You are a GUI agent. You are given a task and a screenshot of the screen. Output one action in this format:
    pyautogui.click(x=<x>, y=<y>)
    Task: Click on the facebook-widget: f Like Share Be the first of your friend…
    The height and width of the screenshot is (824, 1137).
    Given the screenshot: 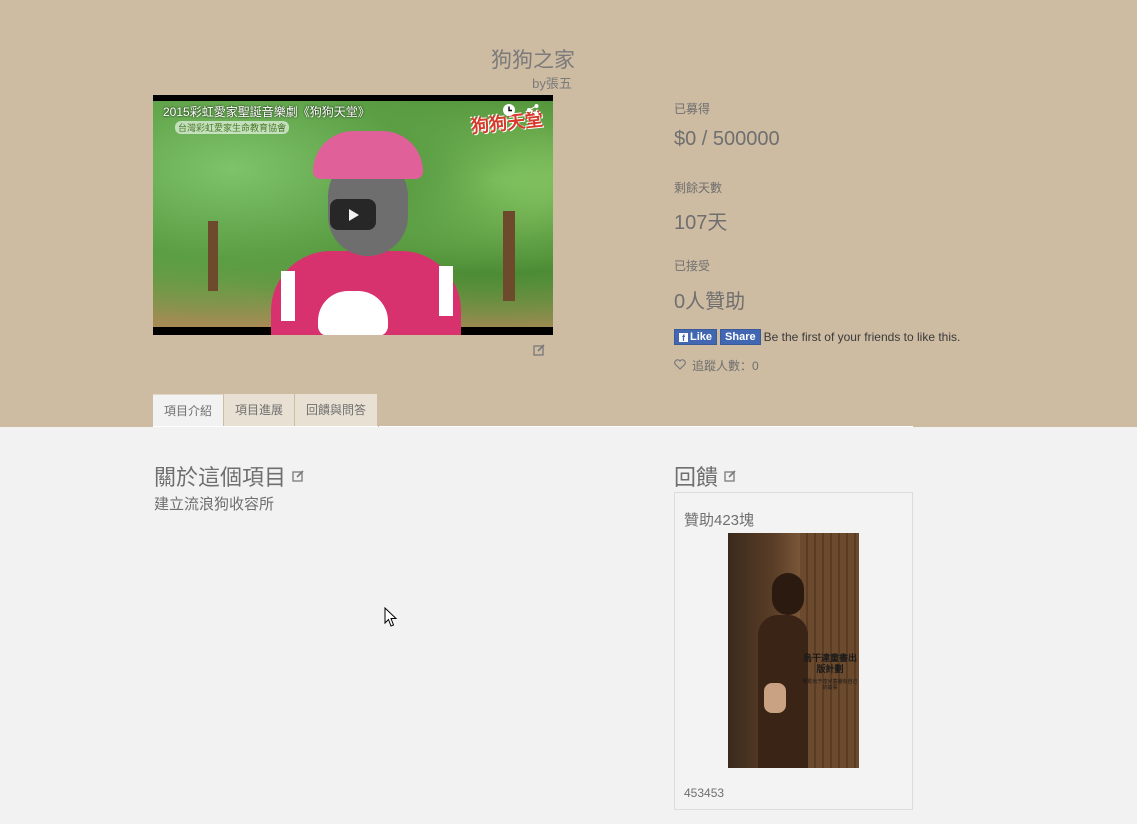 What is the action you would take?
    pyautogui.click(x=817, y=337)
    